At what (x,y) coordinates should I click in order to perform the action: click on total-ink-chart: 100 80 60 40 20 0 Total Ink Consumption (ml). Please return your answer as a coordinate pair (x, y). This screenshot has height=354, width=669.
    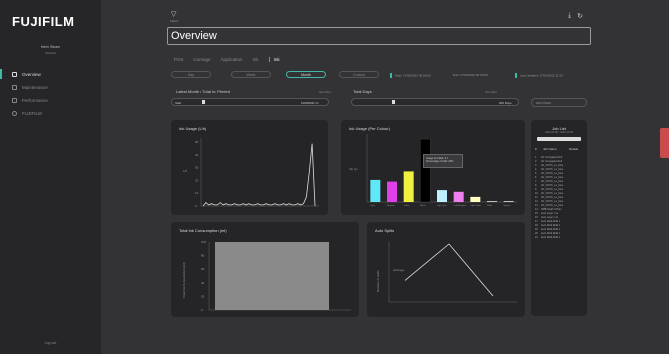
    Looking at the image, I should click on (266, 276).